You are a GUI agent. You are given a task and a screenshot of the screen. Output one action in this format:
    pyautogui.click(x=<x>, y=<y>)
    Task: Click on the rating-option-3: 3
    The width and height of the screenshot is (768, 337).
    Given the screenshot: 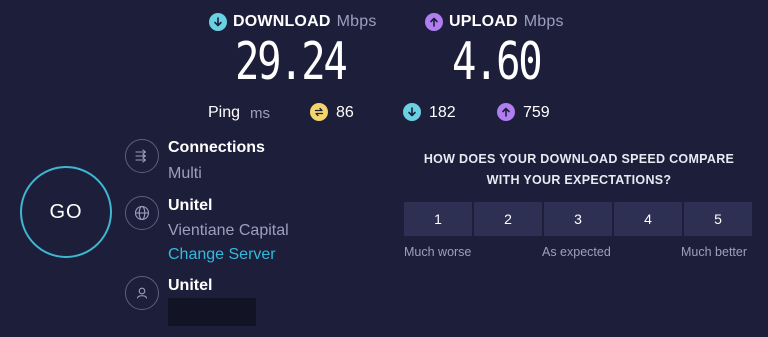 What is the action you would take?
    pyautogui.click(x=578, y=219)
    